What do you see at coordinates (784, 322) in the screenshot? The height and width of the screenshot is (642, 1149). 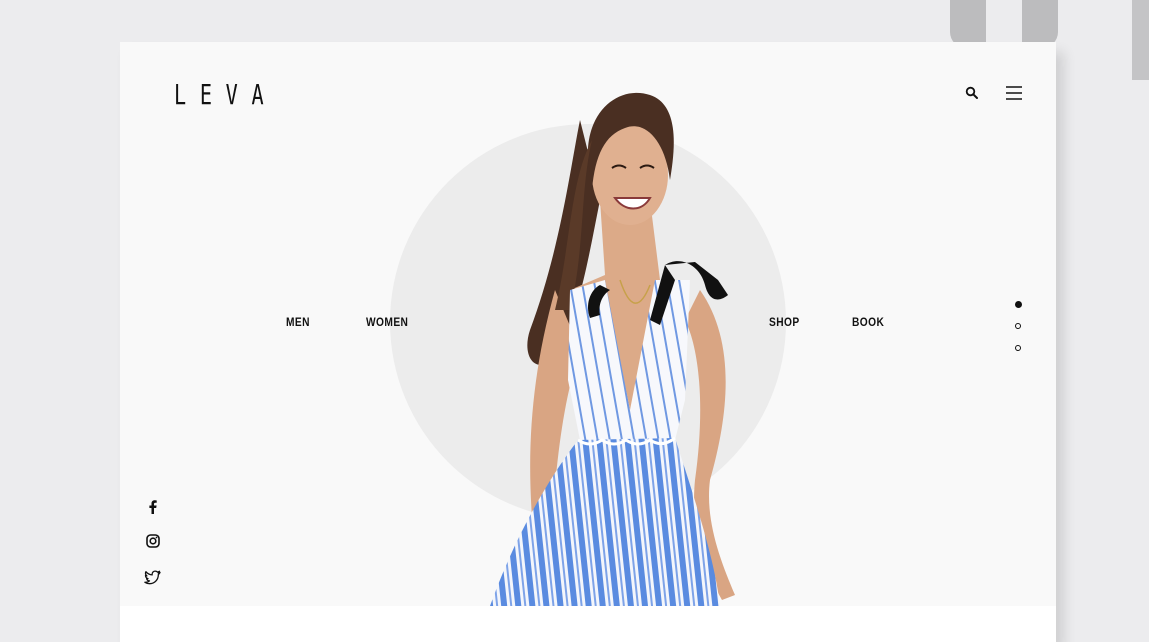 I see `nav-shop: SHOP` at bounding box center [784, 322].